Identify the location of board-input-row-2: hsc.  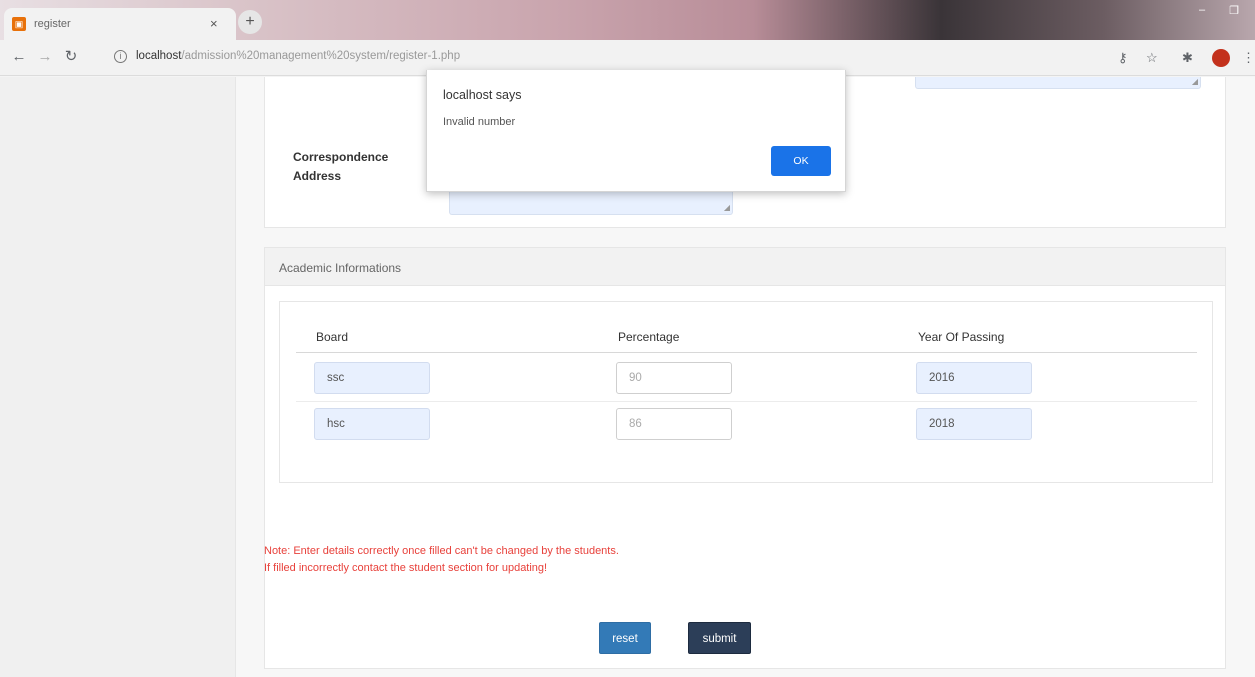
(372, 424).